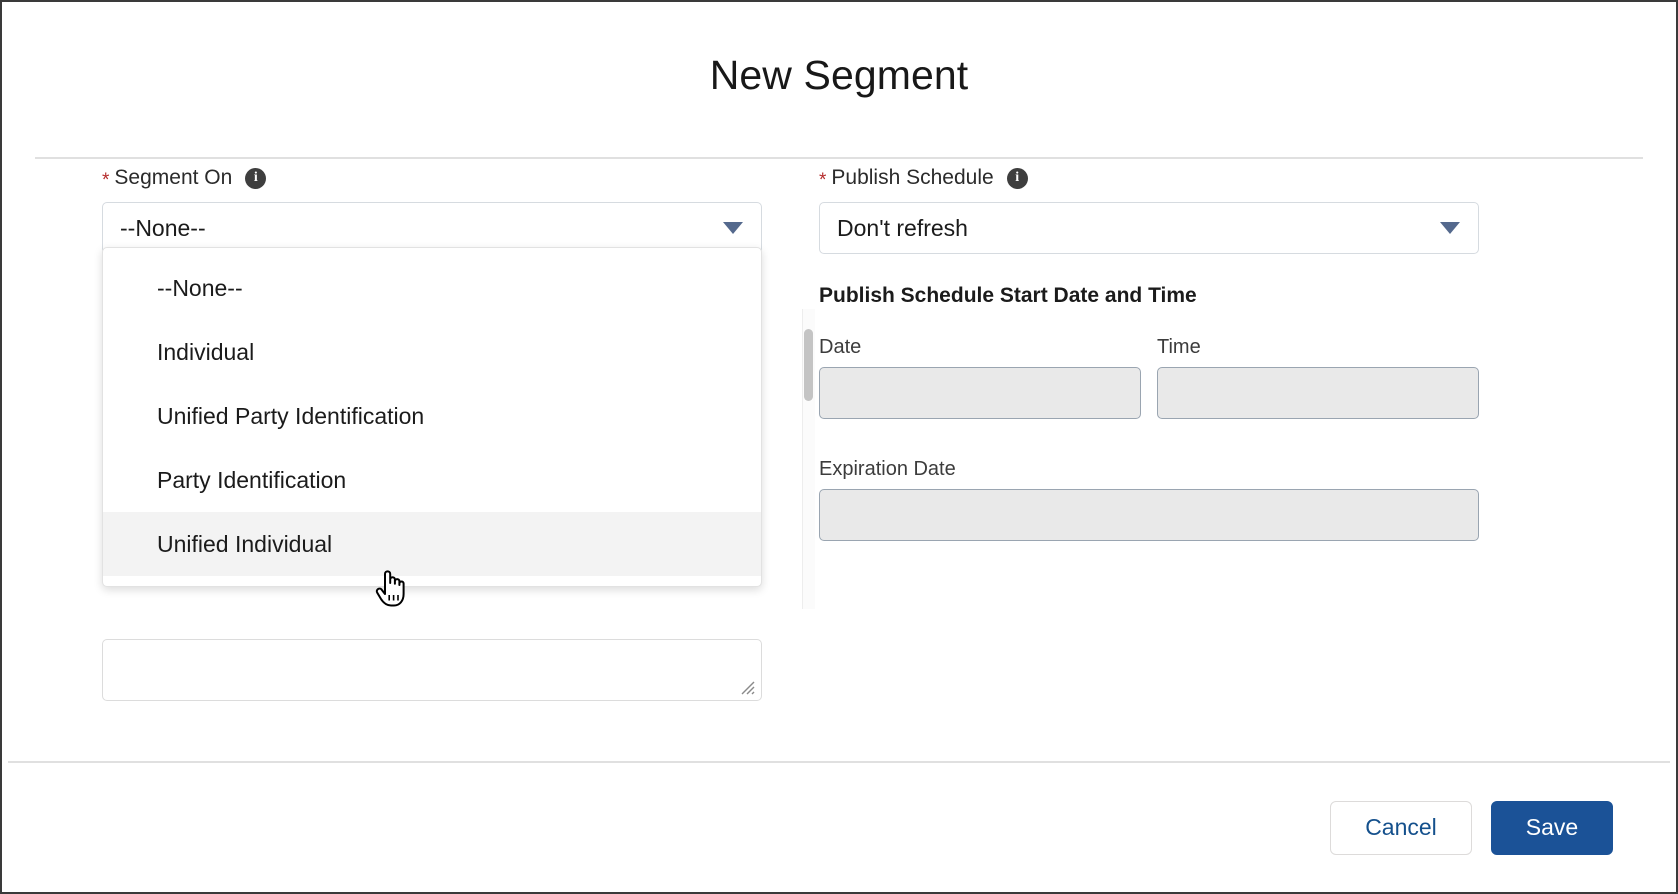 The height and width of the screenshot is (894, 1678). What do you see at coordinates (432, 178) in the screenshot?
I see `segment-on-label-row: * Segment On i` at bounding box center [432, 178].